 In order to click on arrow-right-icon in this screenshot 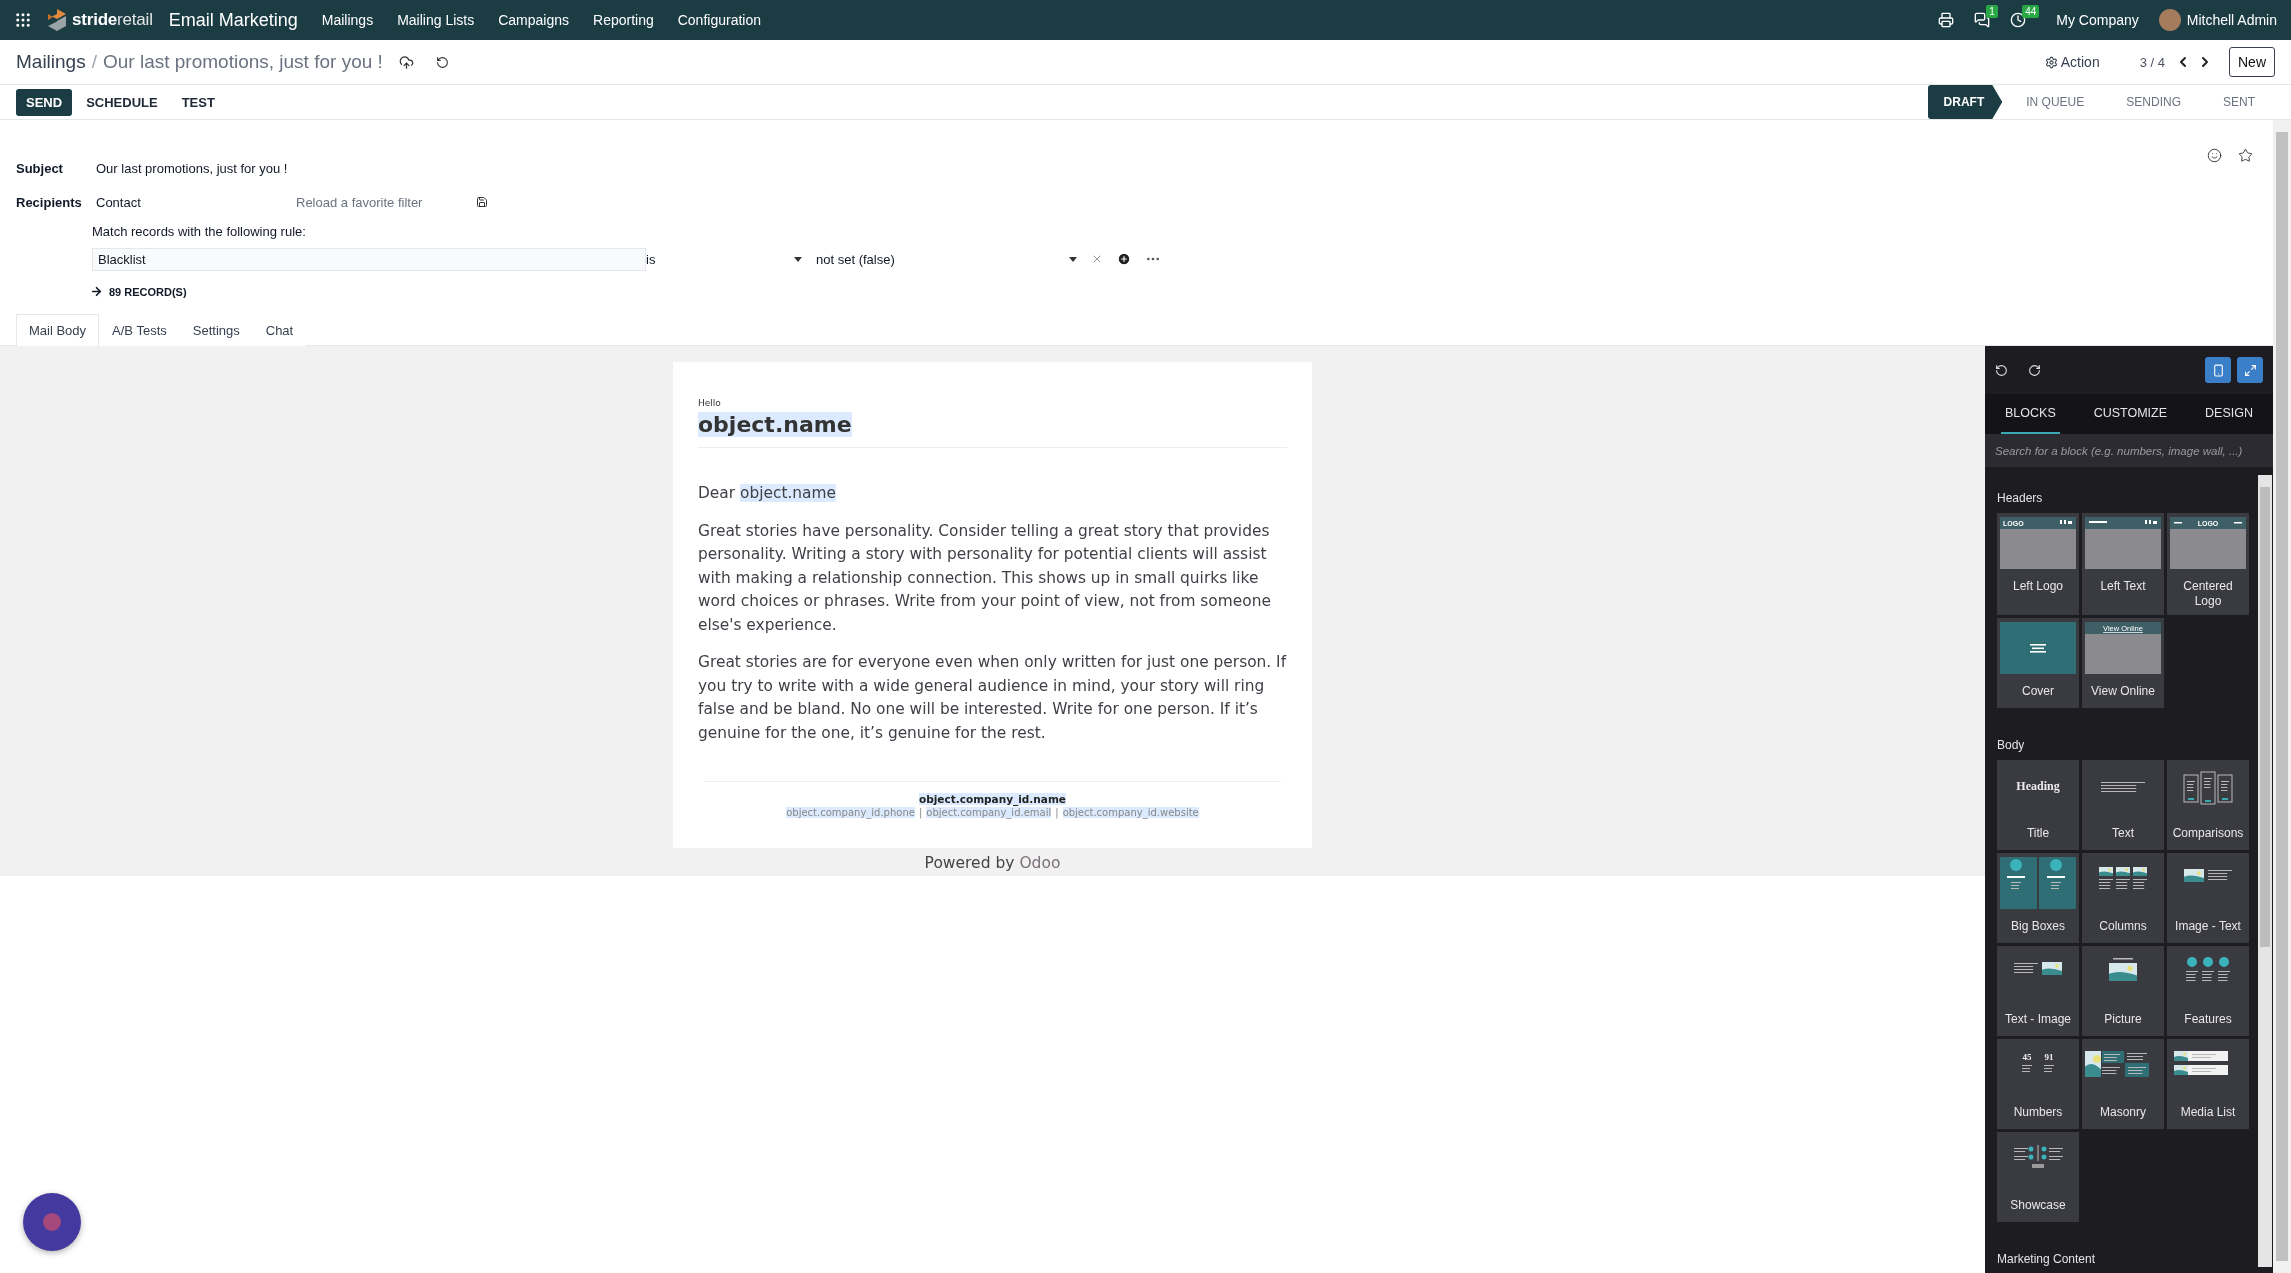, I will do `click(96, 291)`.